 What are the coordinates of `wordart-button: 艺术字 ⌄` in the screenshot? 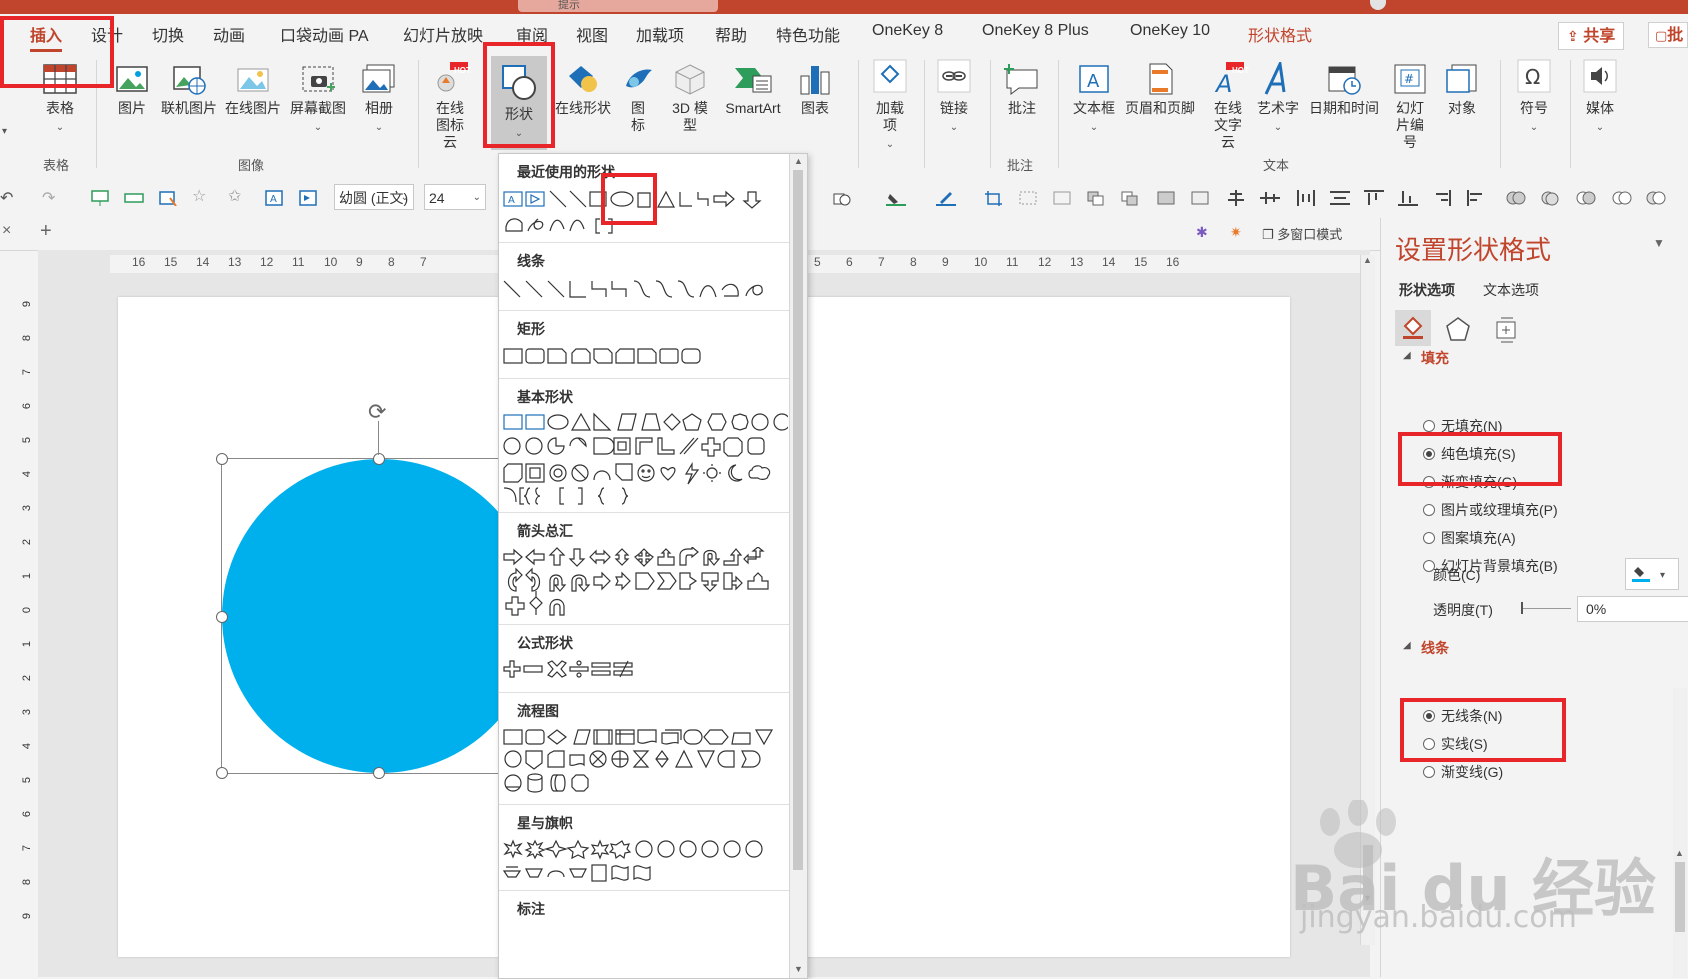 It's located at (1278, 99).